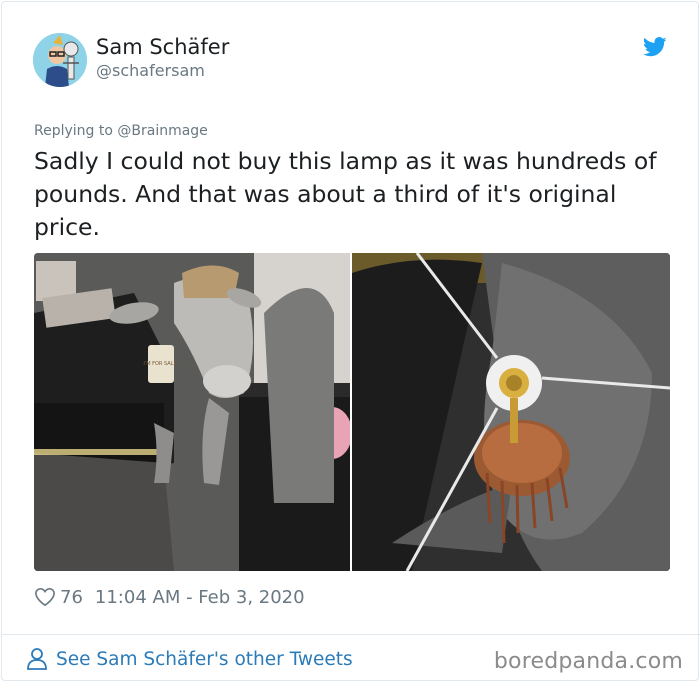 Image resolution: width=700 pixels, height=682 pixels. I want to click on author-handle: @schafersam, so click(150, 70).